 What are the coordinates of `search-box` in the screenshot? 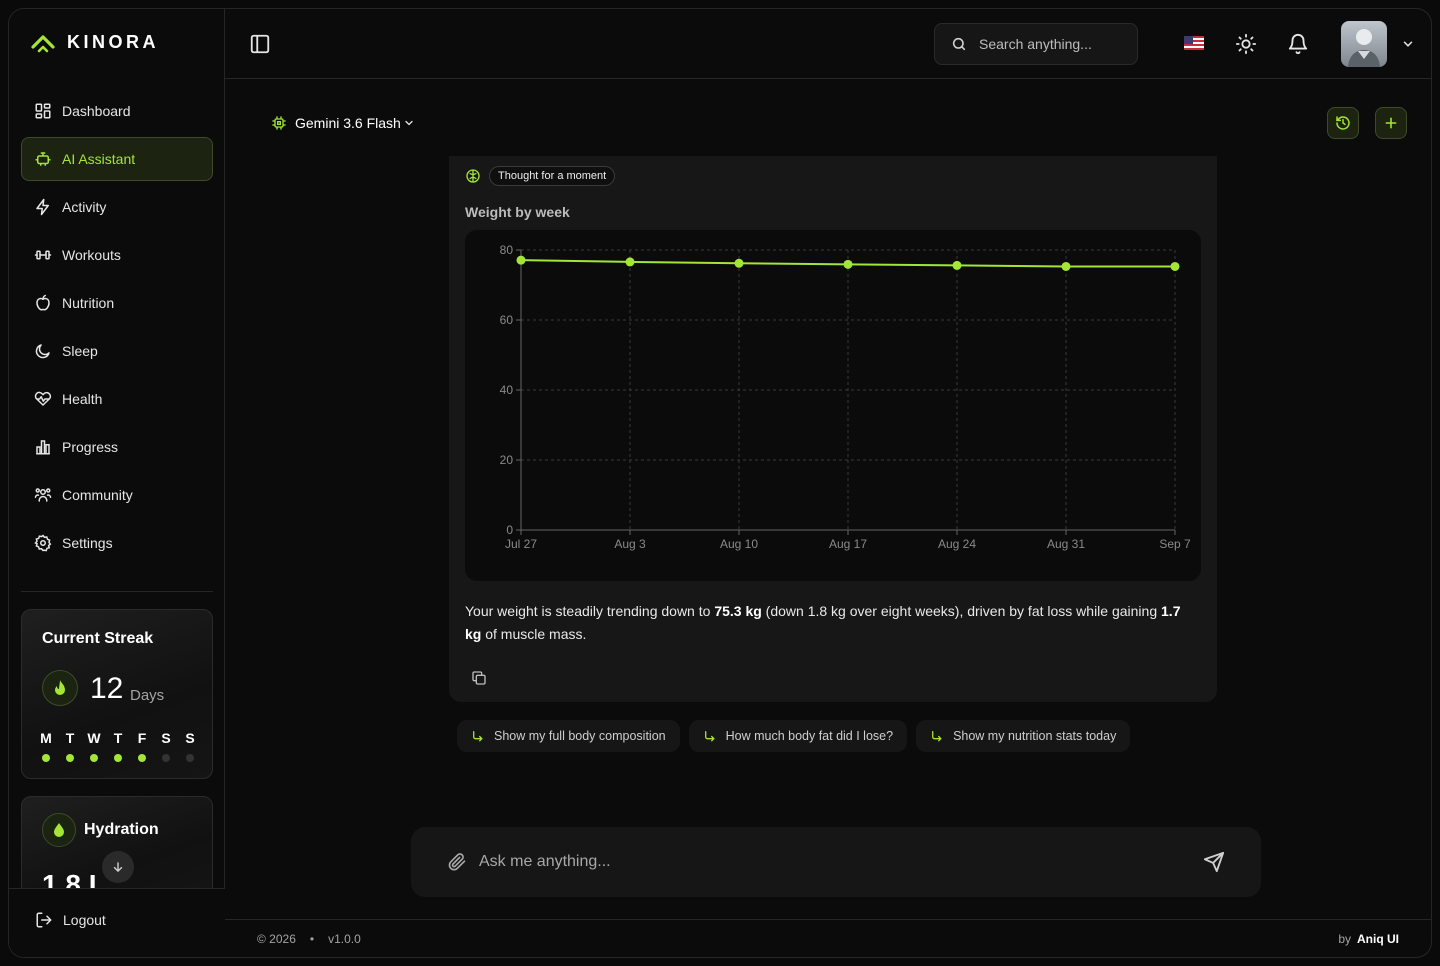 It's located at (1036, 44).